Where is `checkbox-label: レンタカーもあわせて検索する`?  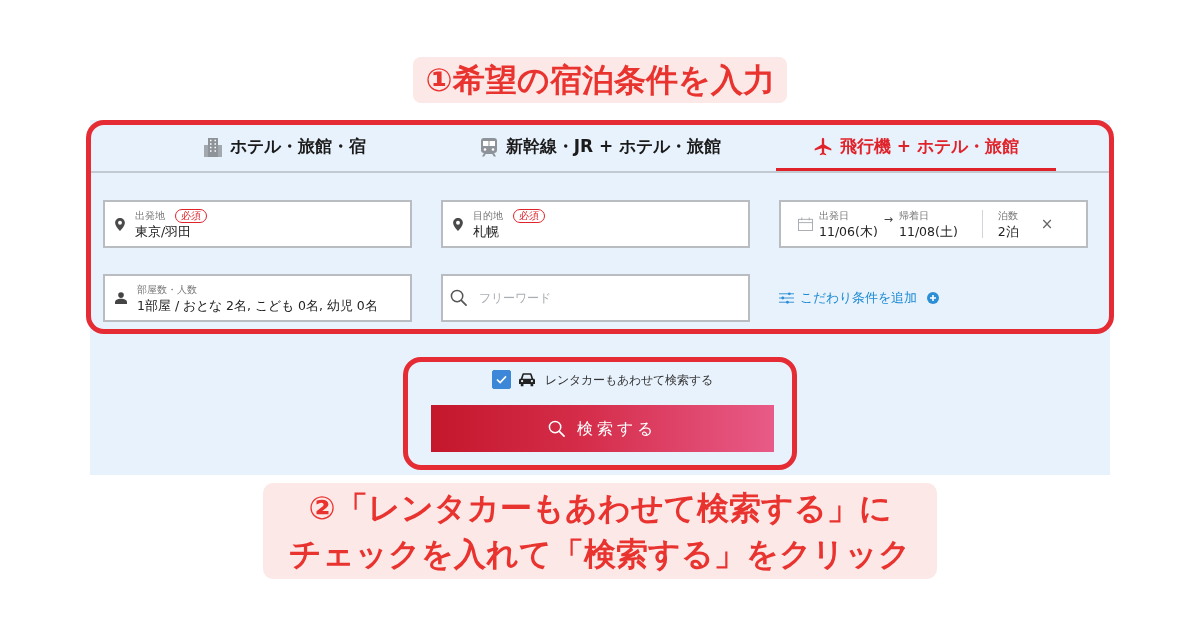 checkbox-label: レンタカーもあわせて検索する is located at coordinates (629, 379).